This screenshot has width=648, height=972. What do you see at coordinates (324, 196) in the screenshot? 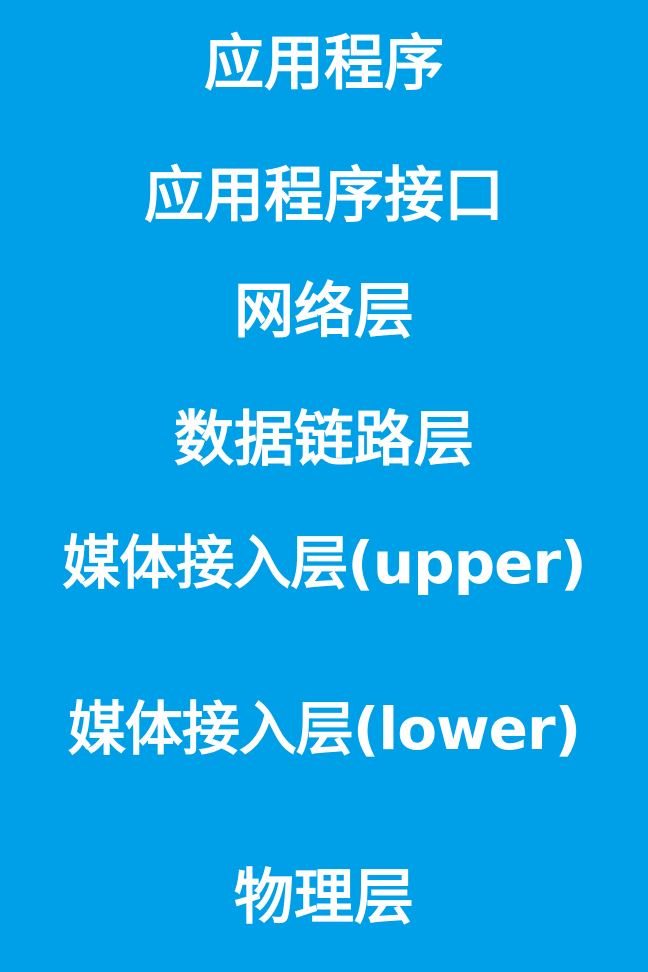
I see `layer-application-interface: 应用程序接口` at bounding box center [324, 196].